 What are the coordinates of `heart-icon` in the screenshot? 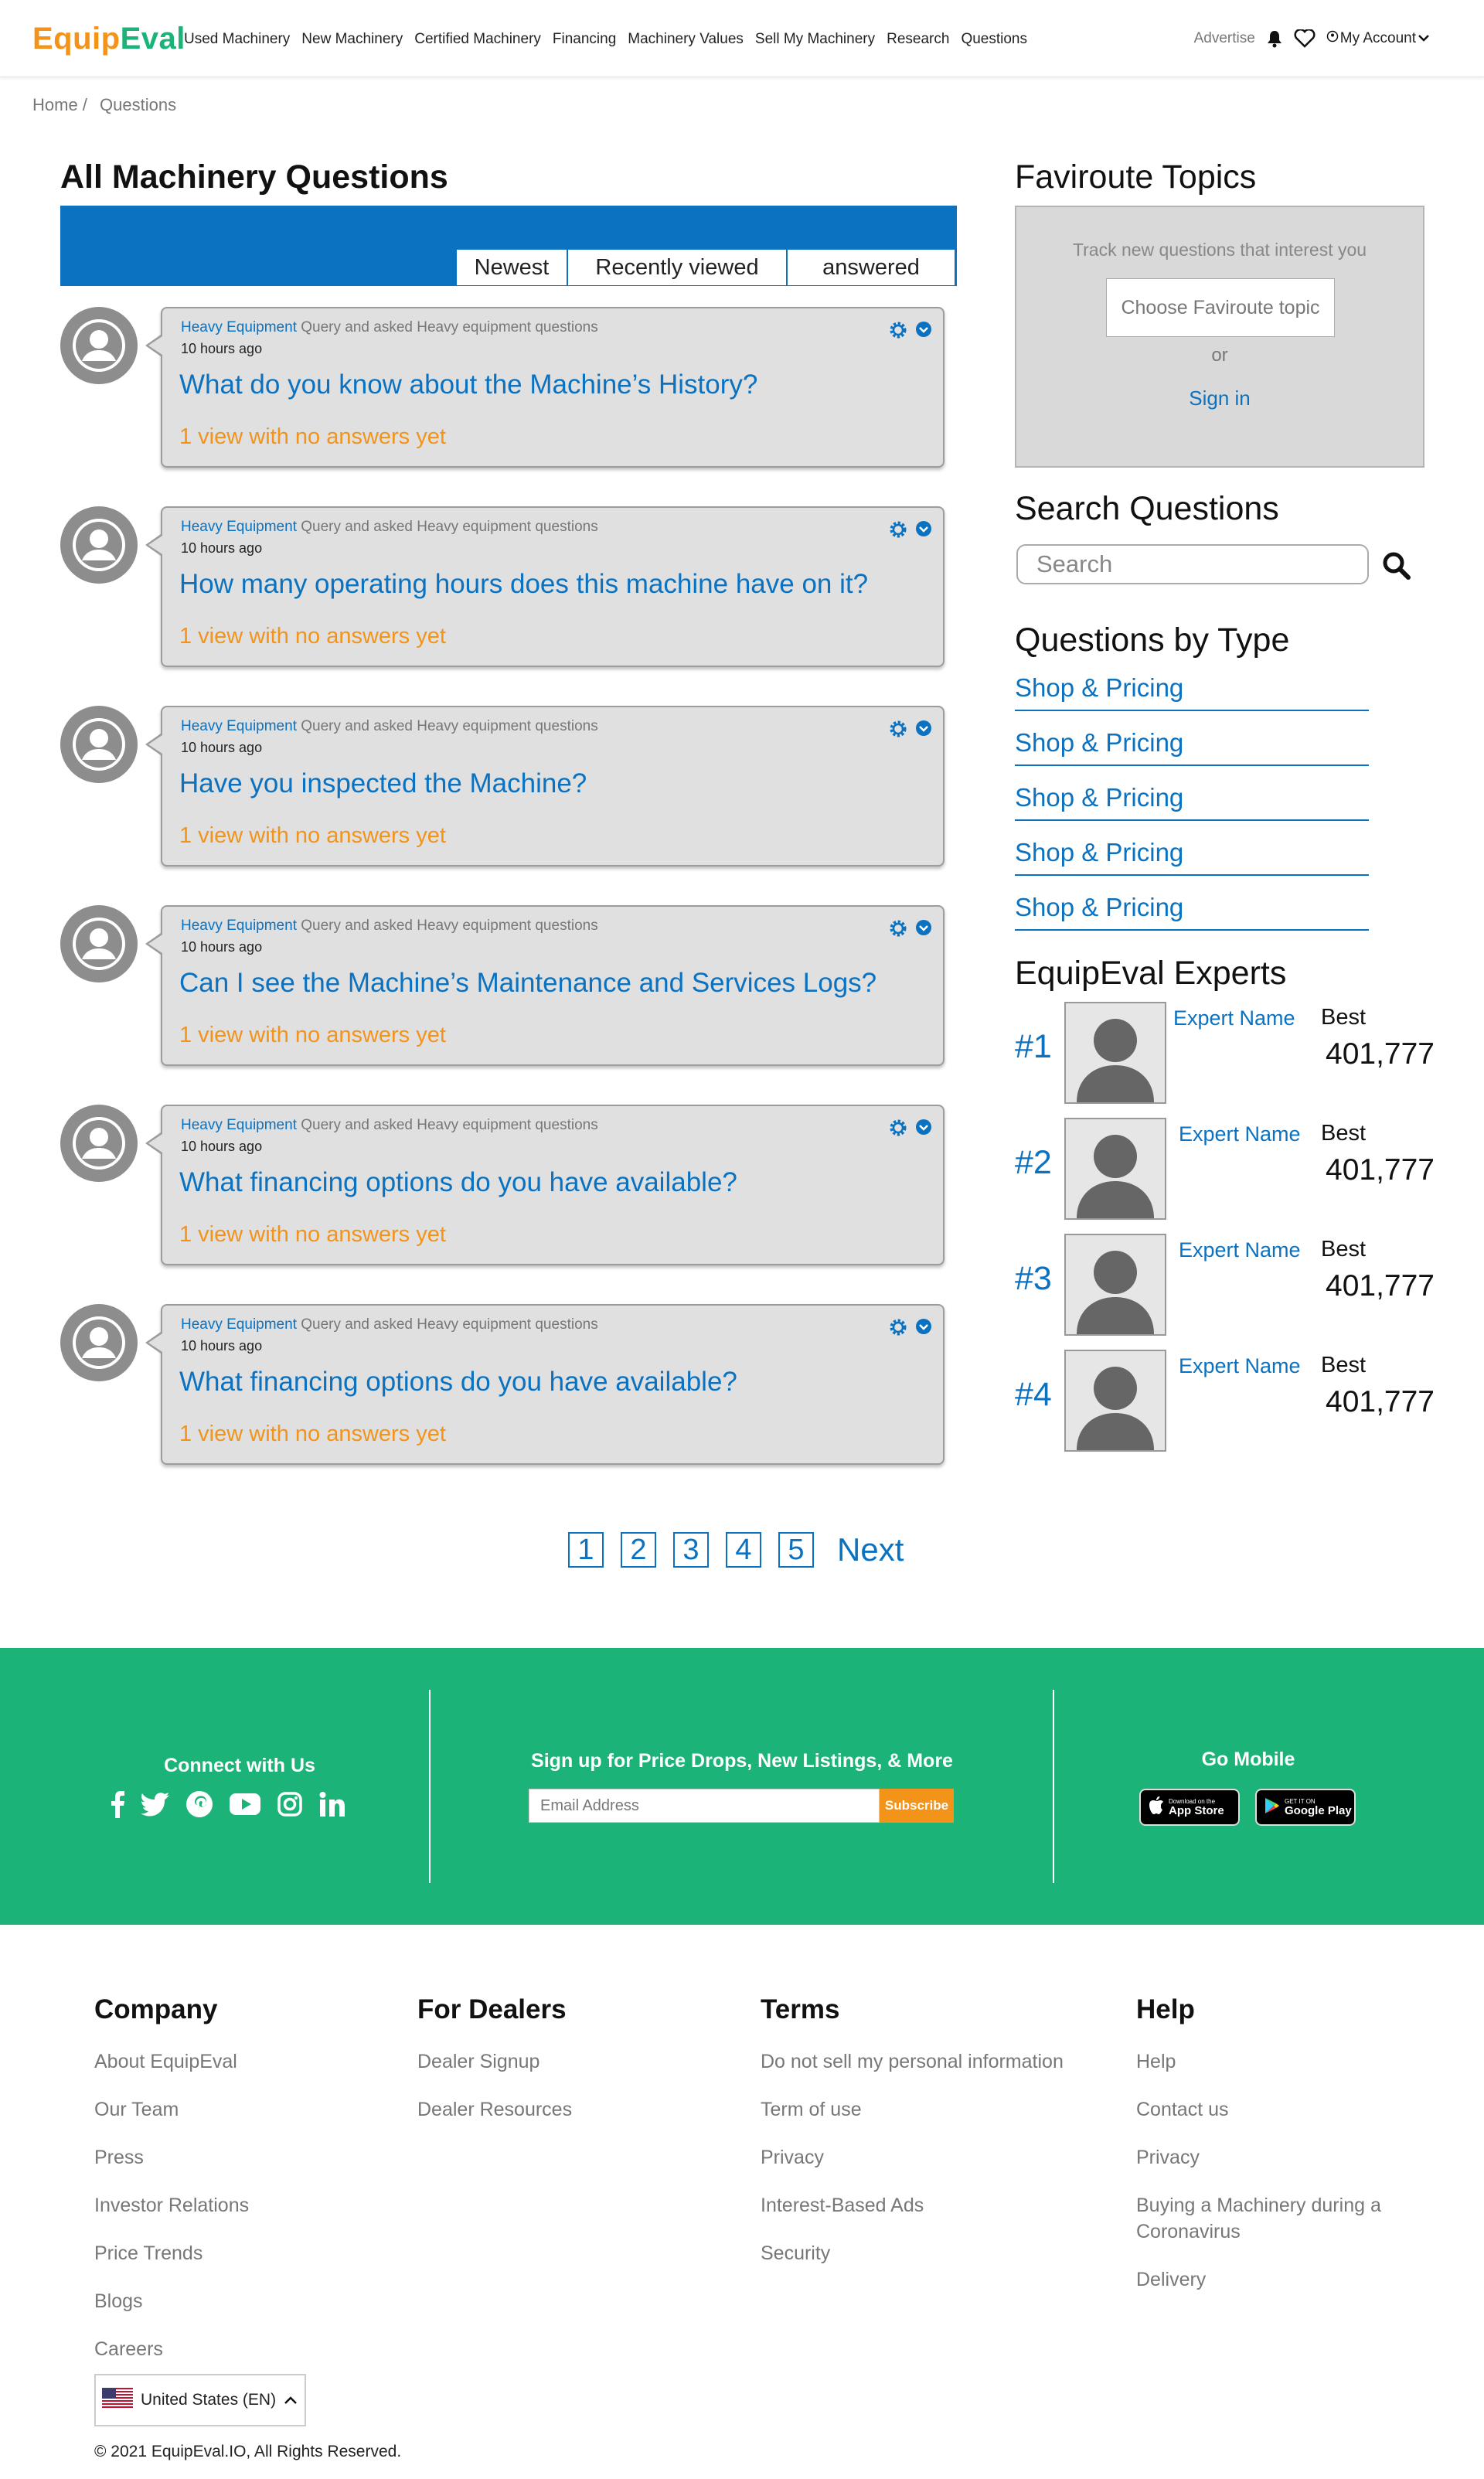 It's located at (1305, 38).